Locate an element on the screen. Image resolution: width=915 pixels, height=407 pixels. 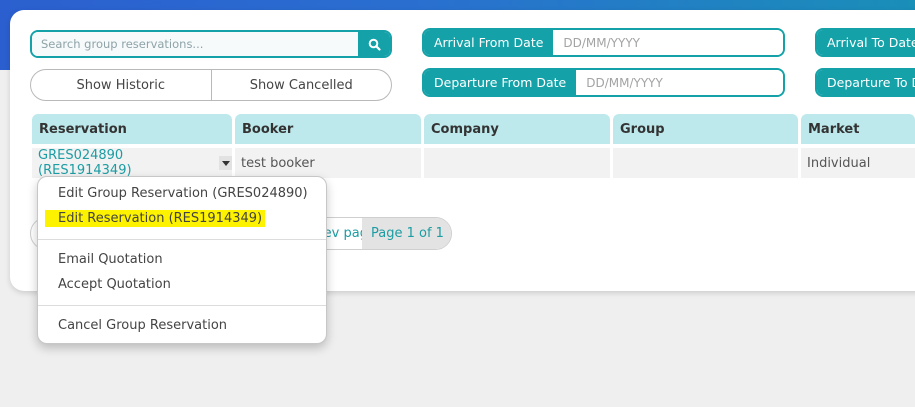
column-header-market: Market is located at coordinates (858, 129).